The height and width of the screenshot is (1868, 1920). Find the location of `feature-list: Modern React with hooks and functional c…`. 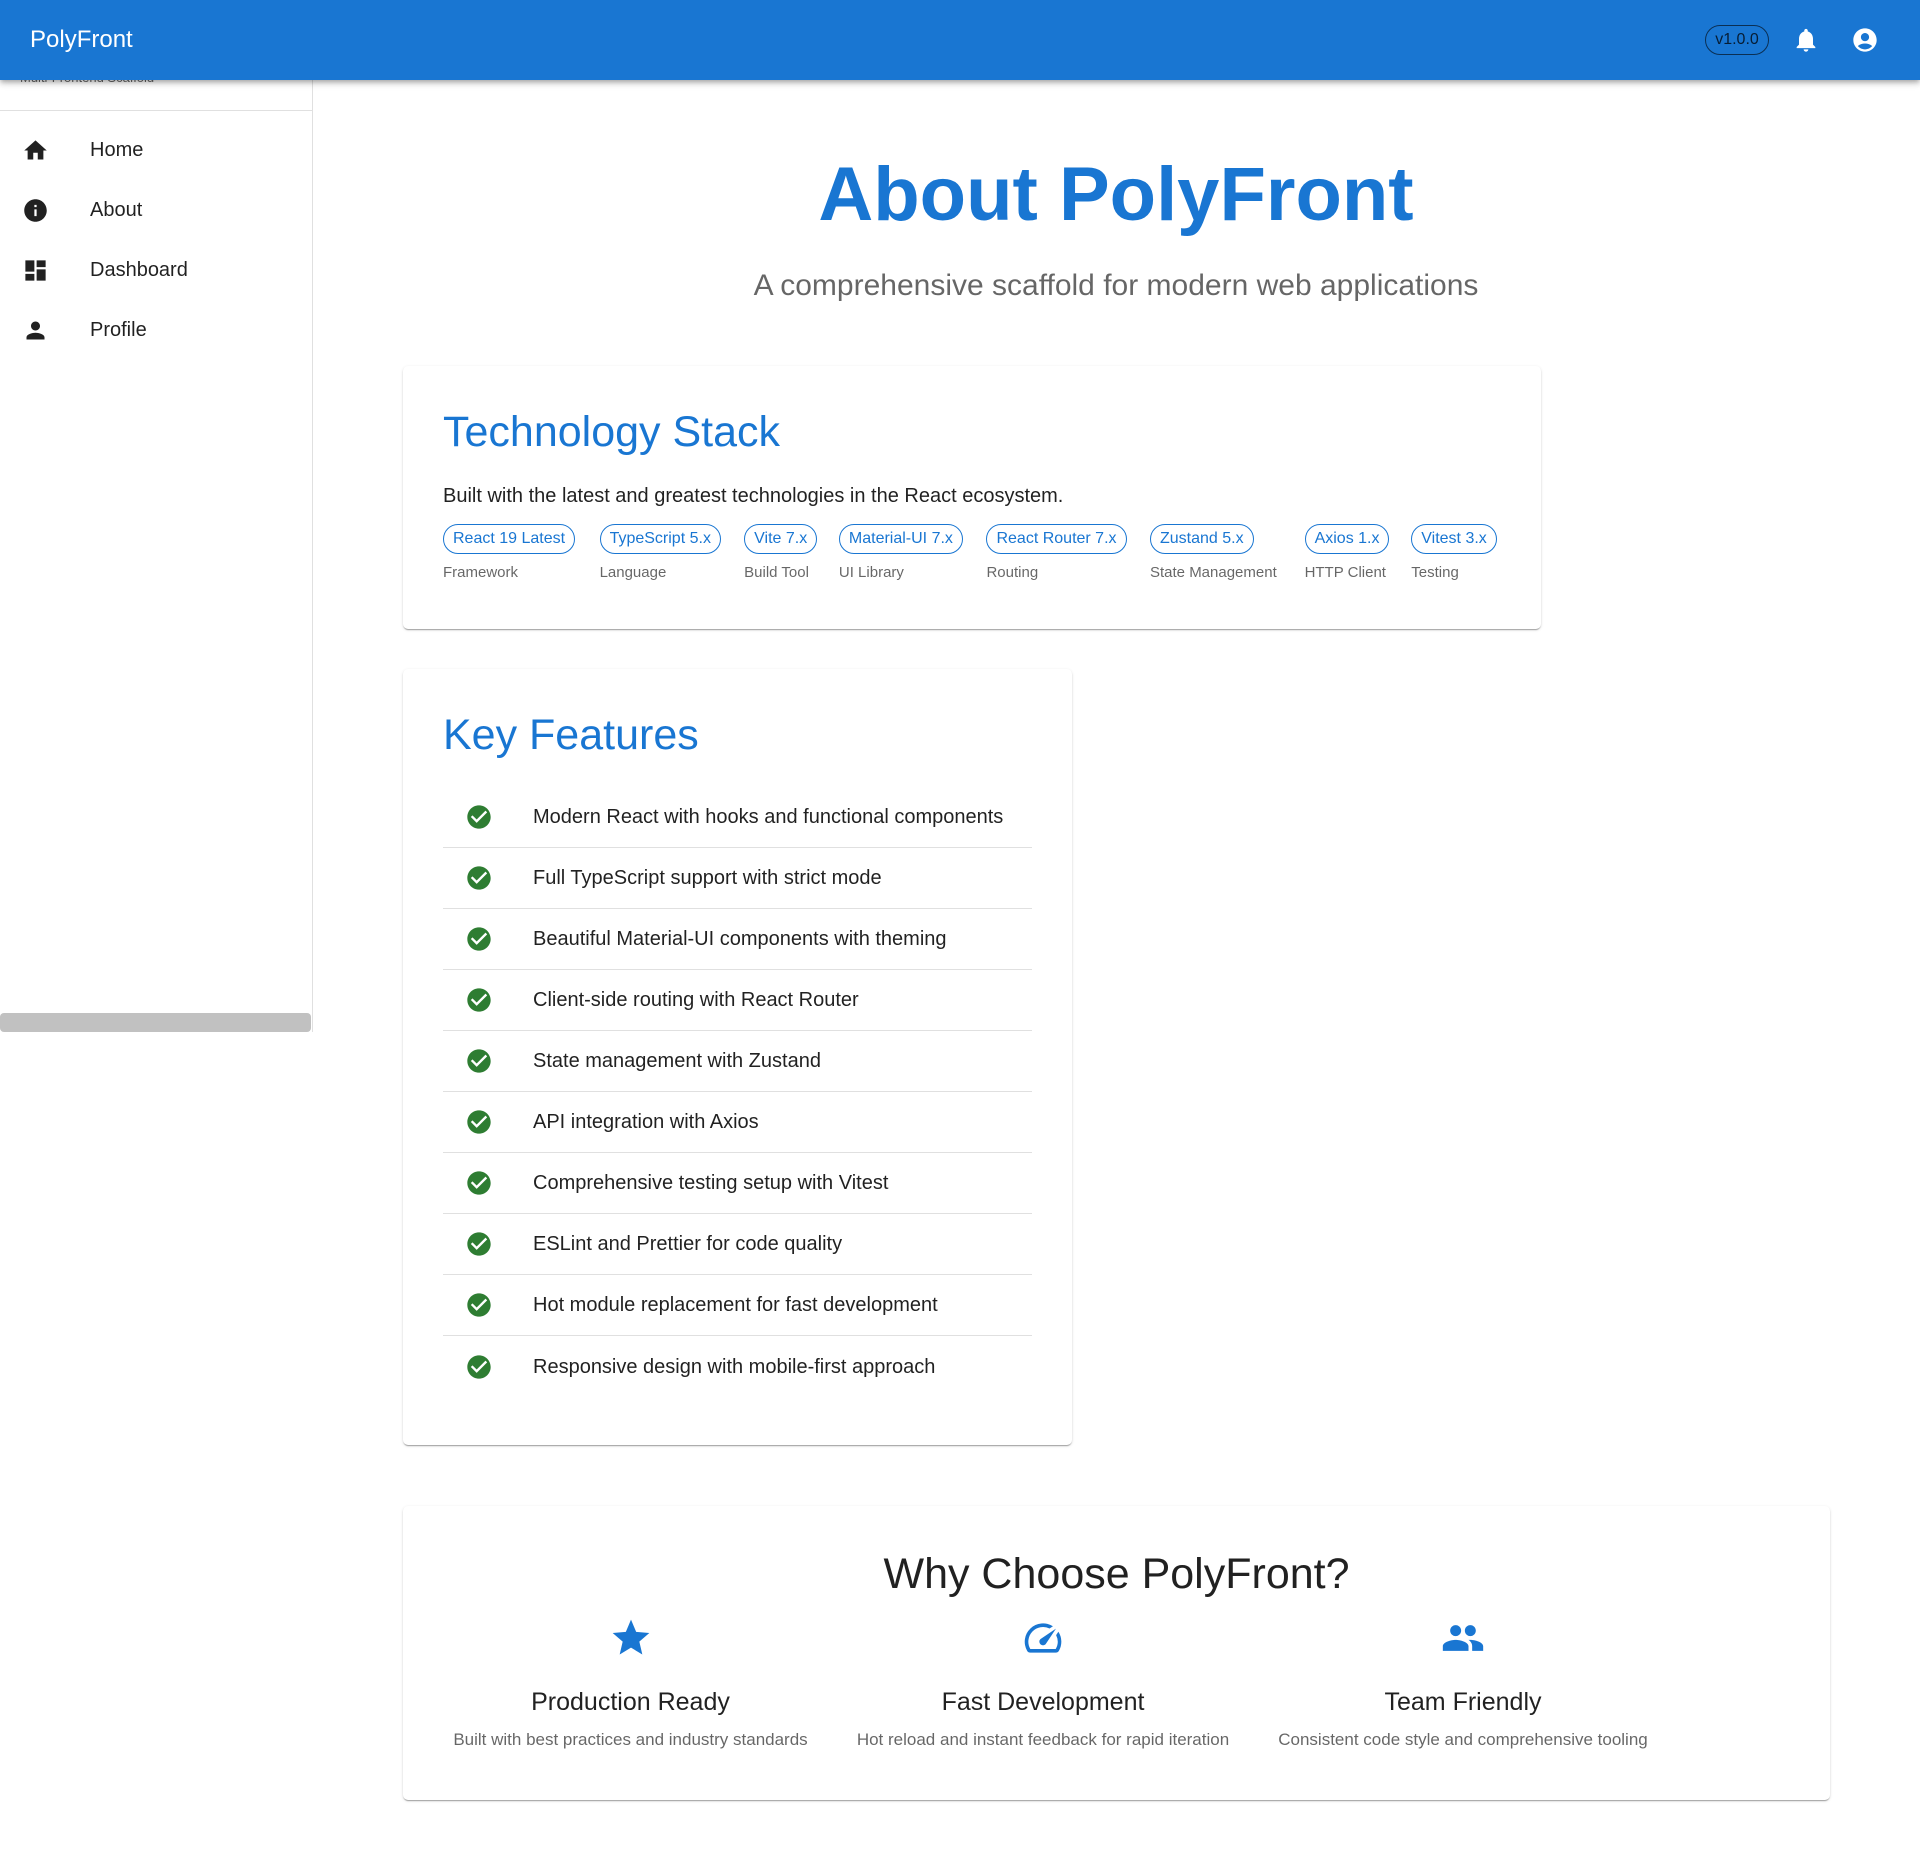

feature-list: Modern React with hooks and functional c… is located at coordinates (737, 1092).